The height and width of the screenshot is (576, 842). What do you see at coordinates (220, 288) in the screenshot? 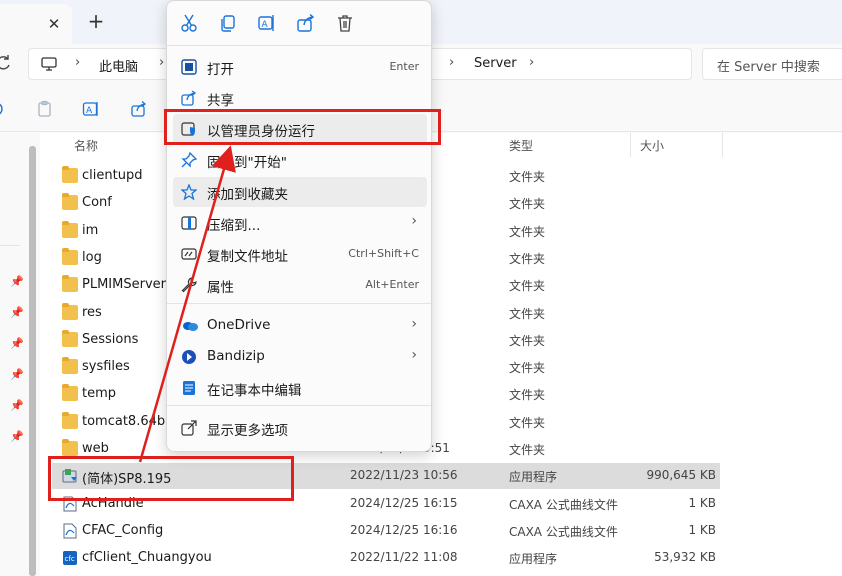
I see `menu-item-label: 属性` at bounding box center [220, 288].